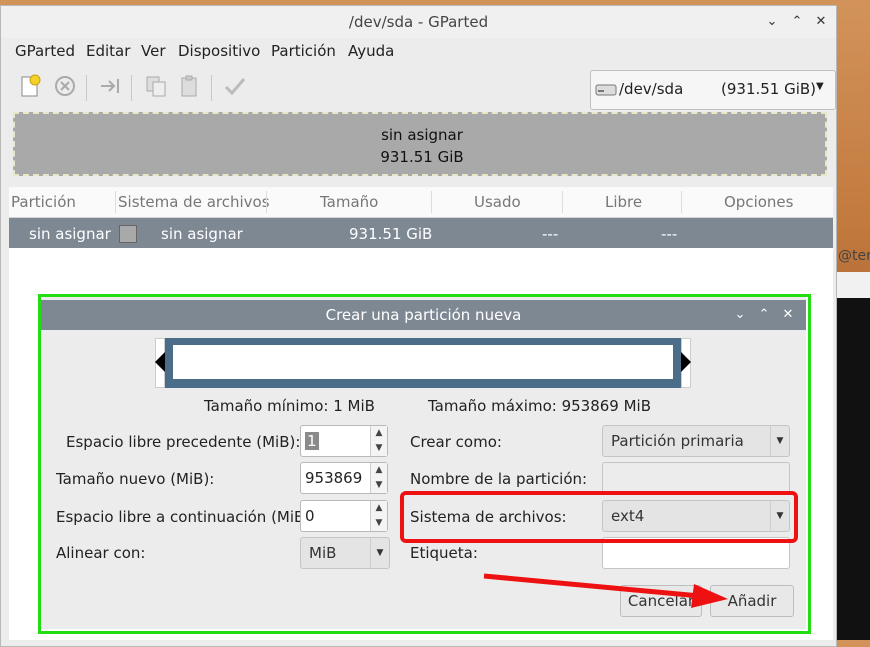 This screenshot has height=647, width=870. What do you see at coordinates (194, 202) in the screenshot?
I see `col-sistema: Sistema de archivos` at bounding box center [194, 202].